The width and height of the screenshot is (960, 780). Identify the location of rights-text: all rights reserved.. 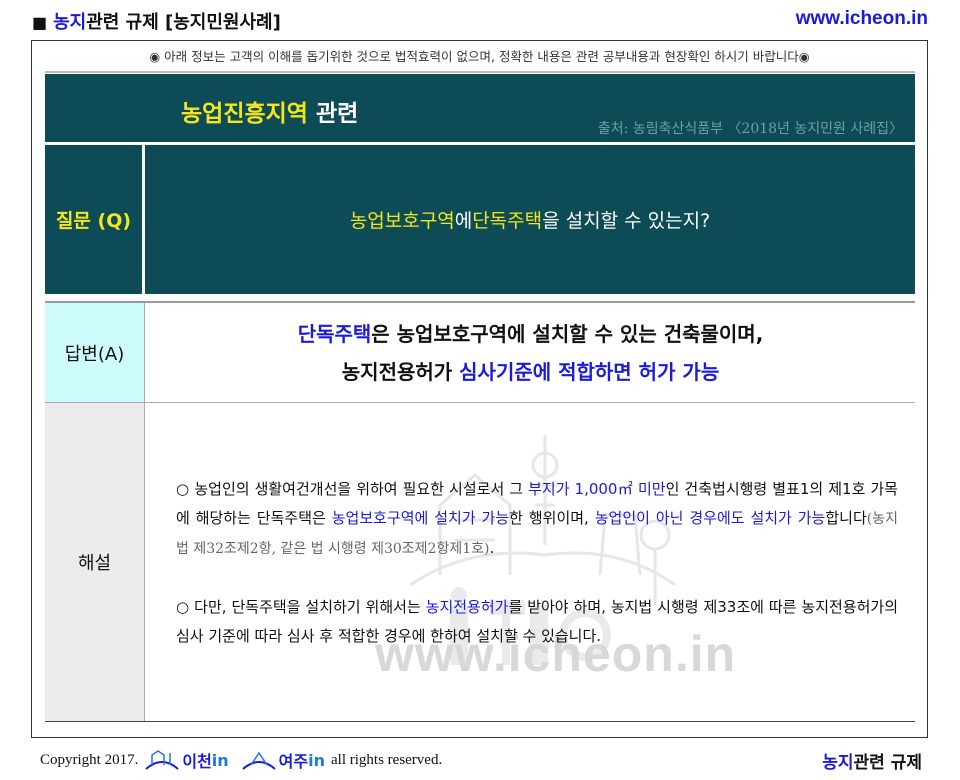
(387, 759).